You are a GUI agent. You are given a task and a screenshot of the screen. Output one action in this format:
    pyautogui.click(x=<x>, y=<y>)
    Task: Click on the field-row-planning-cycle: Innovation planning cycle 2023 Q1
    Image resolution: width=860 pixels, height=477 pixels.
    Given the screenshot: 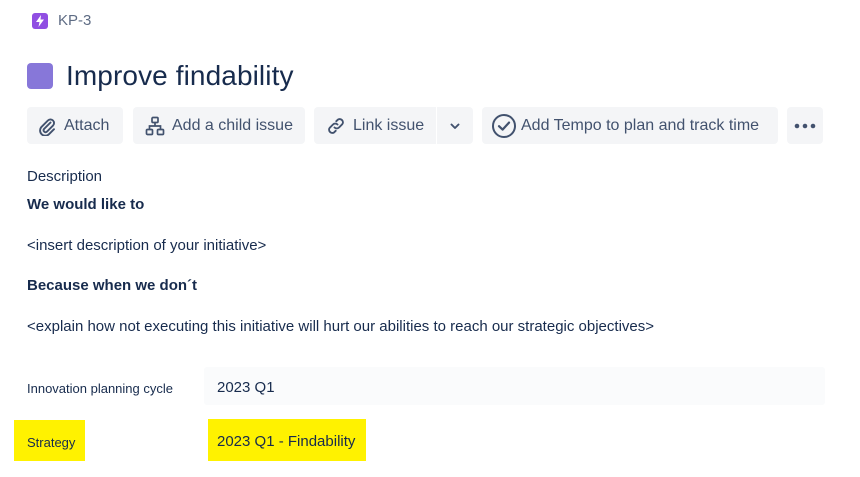 What is the action you would take?
    pyautogui.click(x=426, y=386)
    